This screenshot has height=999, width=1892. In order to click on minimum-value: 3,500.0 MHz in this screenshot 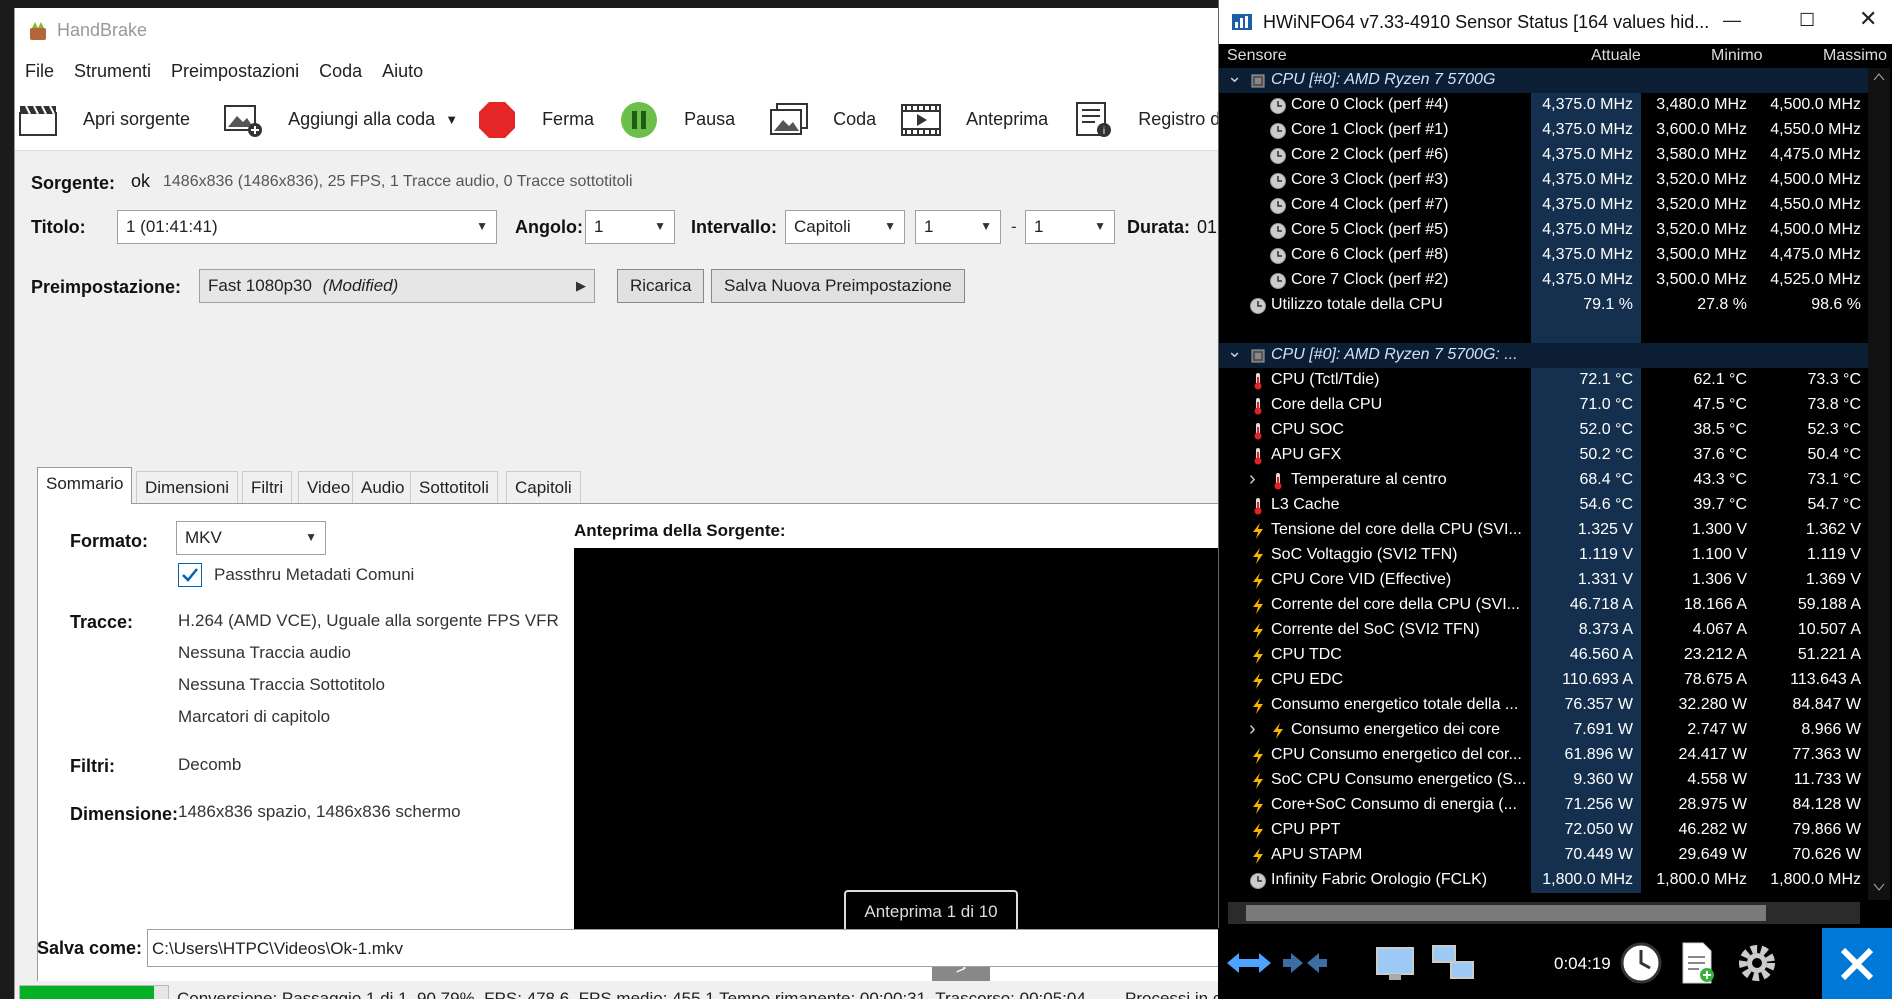, I will do `click(1701, 279)`.